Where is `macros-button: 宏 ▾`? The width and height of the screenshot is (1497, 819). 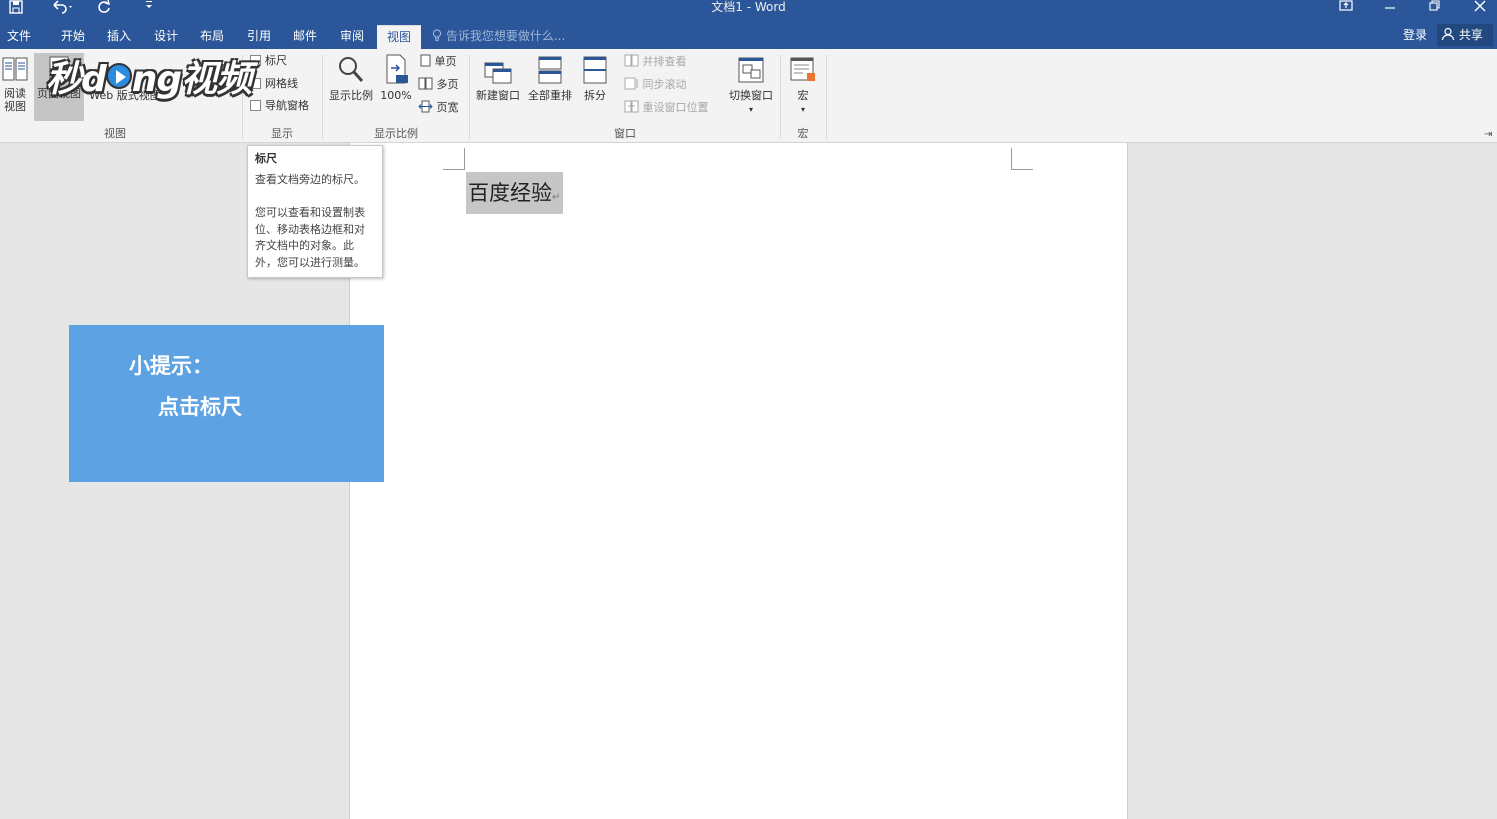 macros-button: 宏 ▾ is located at coordinates (803, 85).